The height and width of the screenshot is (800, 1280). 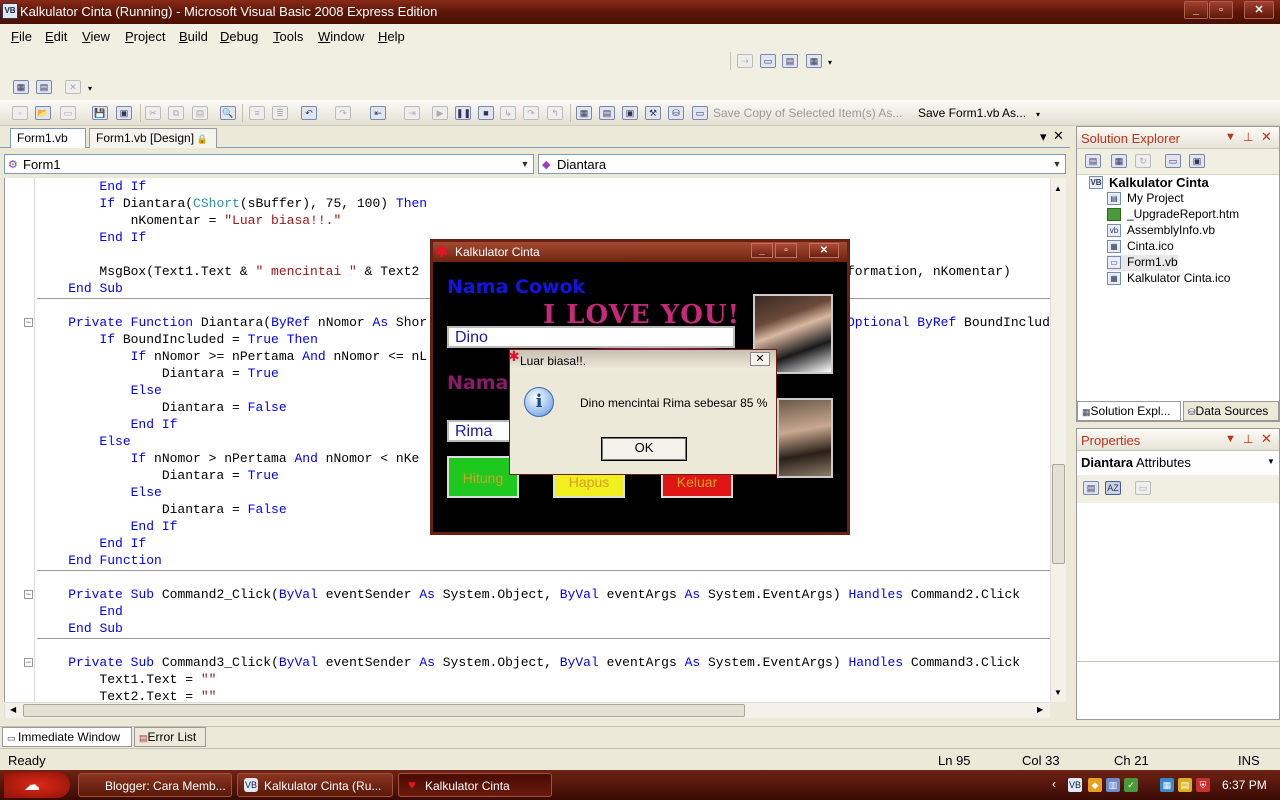 I want to click on menu-project: Project, so click(x=145, y=36).